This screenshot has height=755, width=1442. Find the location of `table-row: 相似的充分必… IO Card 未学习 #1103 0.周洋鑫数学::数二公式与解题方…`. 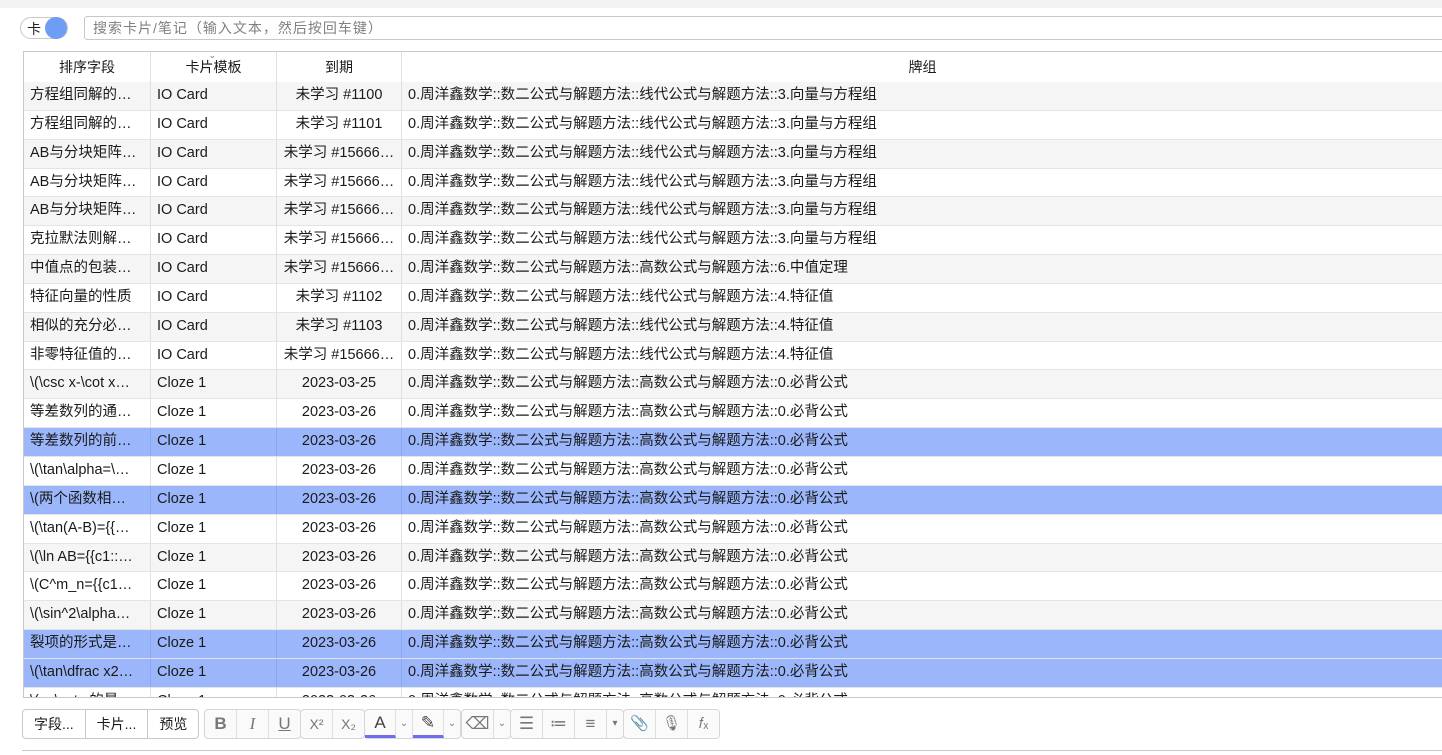

table-row: 相似的充分必… IO Card 未学习 #1103 0.周洋鑫数学::数二公式与解题方… is located at coordinates (733, 327).